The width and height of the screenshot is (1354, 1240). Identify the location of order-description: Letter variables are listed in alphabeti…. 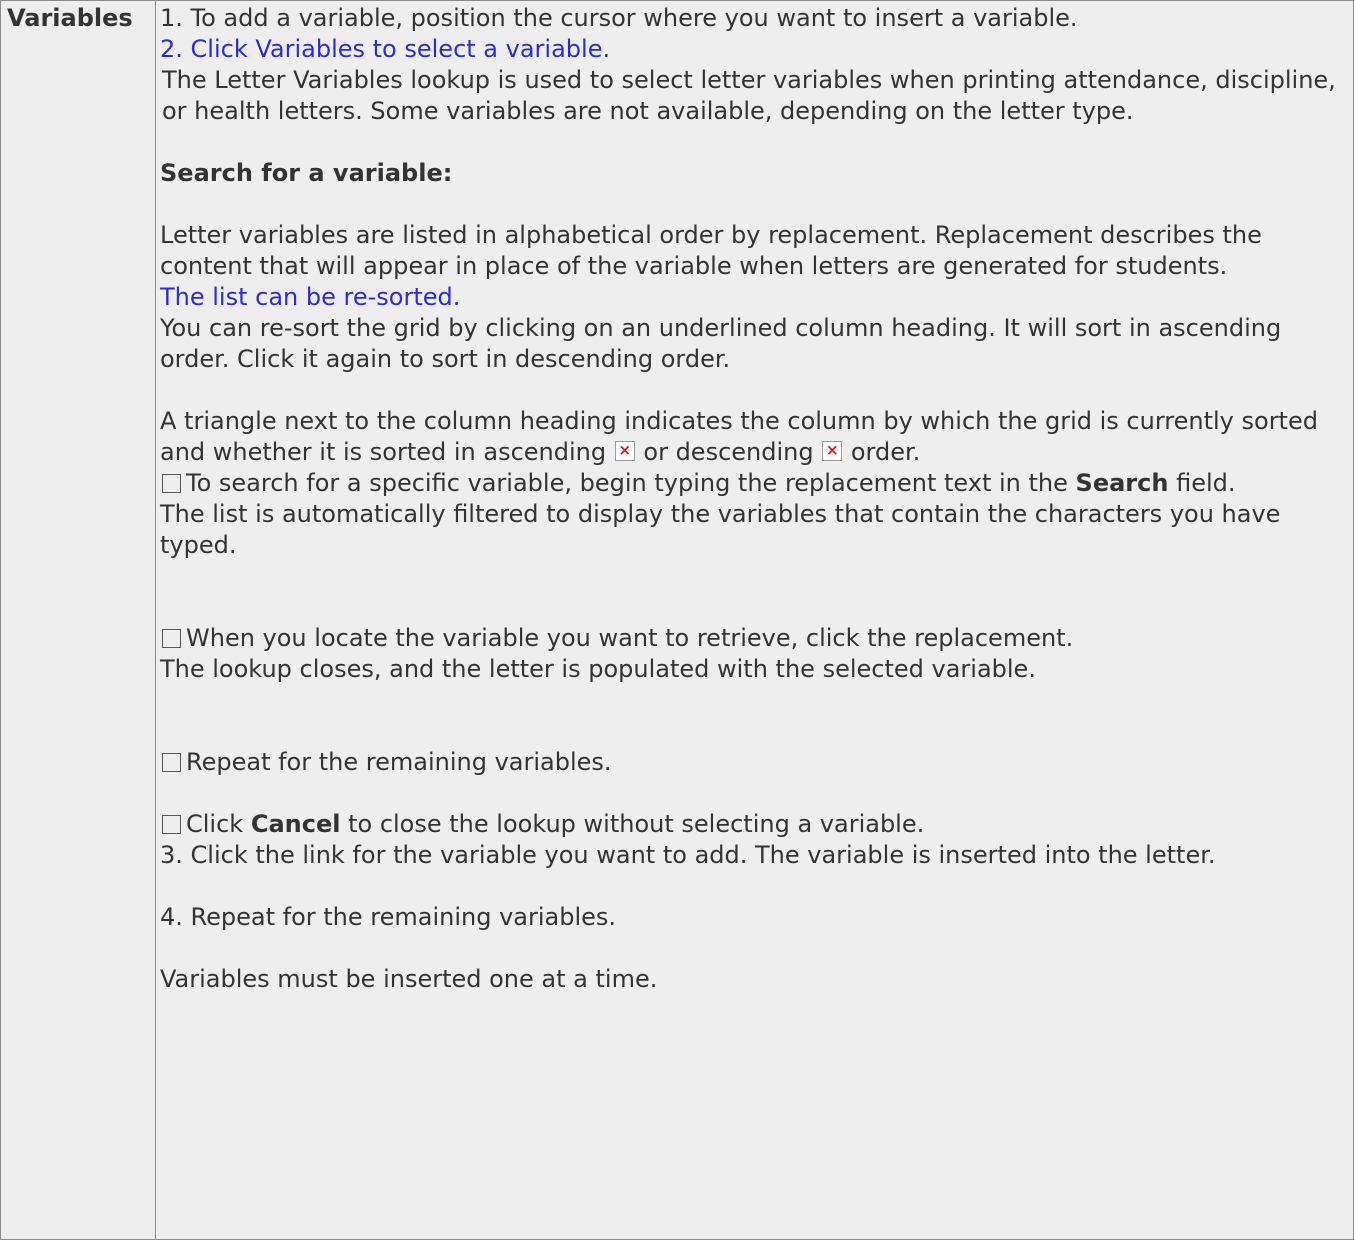
(711, 250).